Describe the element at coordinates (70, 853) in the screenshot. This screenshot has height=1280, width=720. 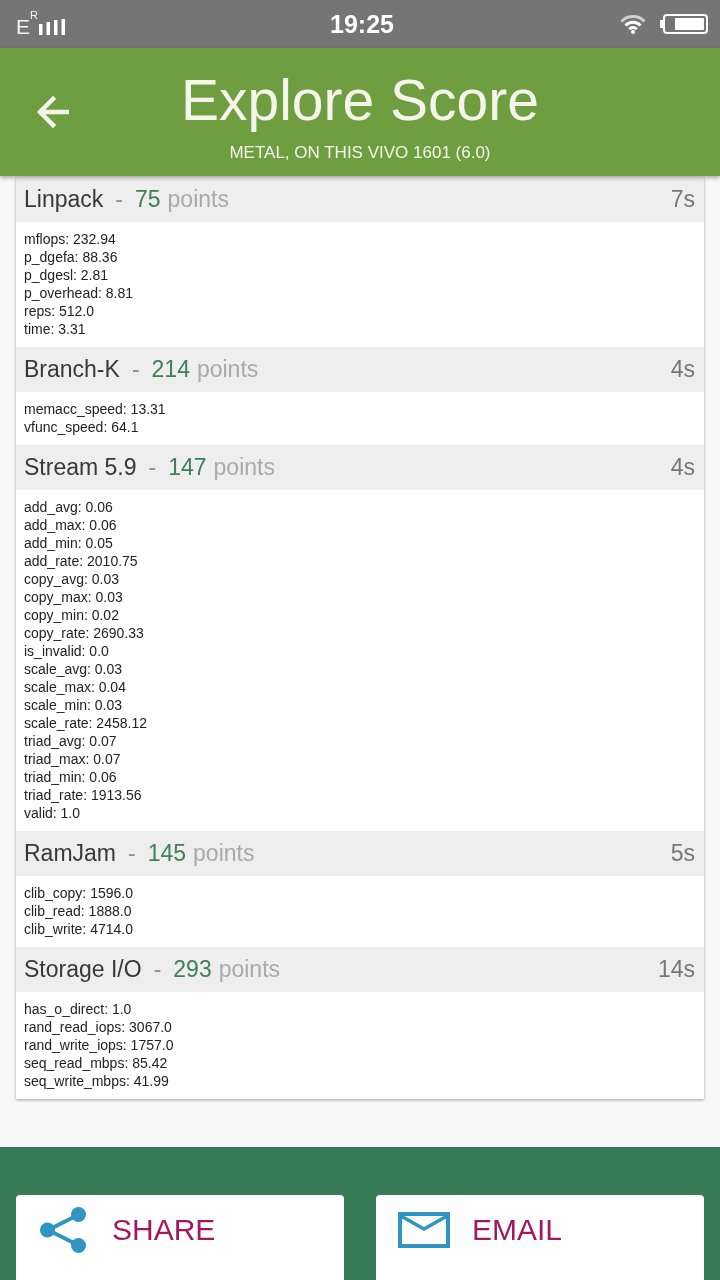
I see `benchmark-name: RamJam` at that location.